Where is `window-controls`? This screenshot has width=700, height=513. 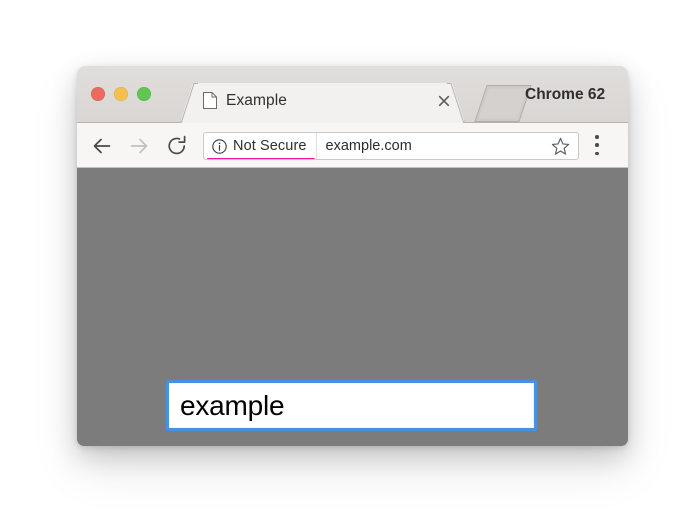
window-controls is located at coordinates (121, 94).